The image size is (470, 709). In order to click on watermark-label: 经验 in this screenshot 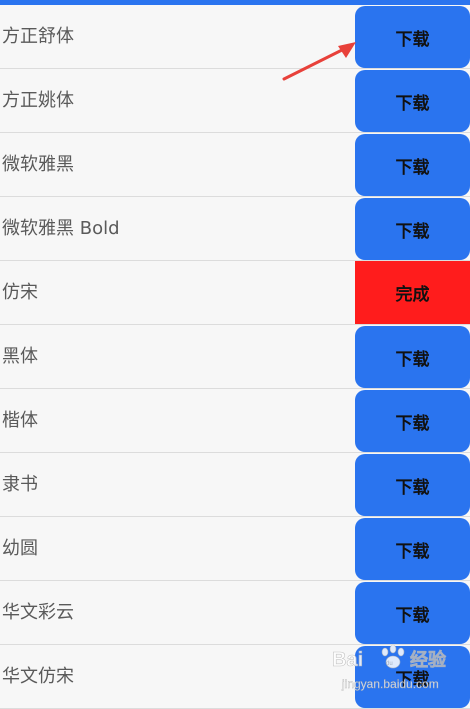, I will do `click(428, 660)`.